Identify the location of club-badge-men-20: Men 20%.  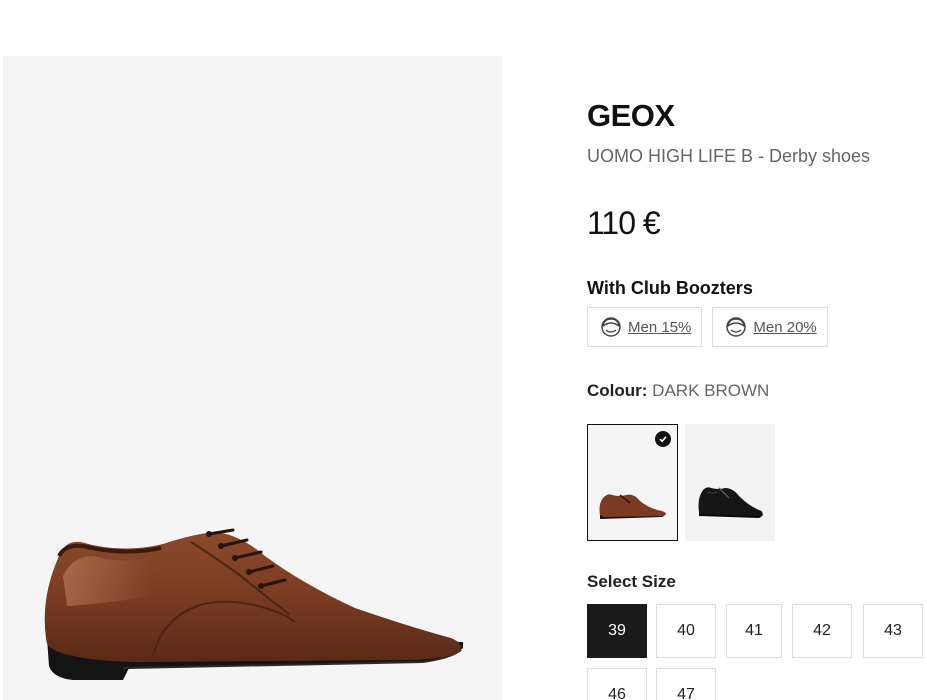
(770, 327).